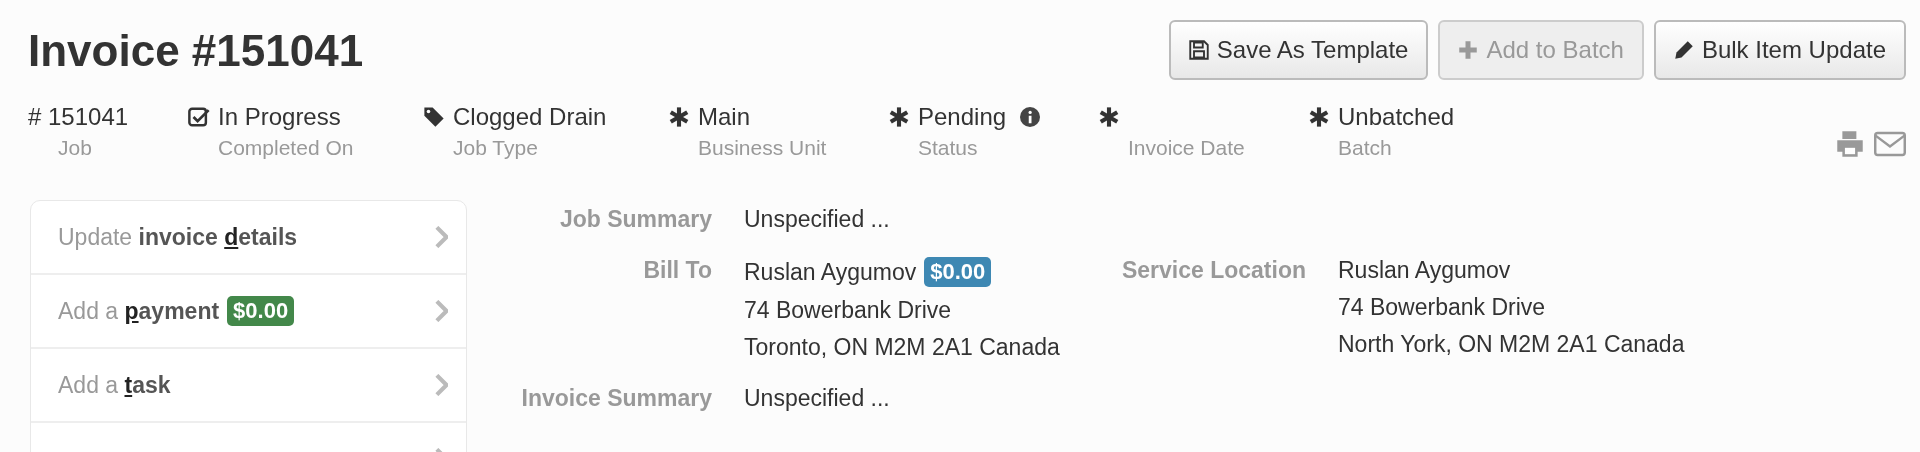  Describe the element at coordinates (902, 347) in the screenshot. I see `address-line: Toronto, ON M2M 2A1 Canada` at that location.